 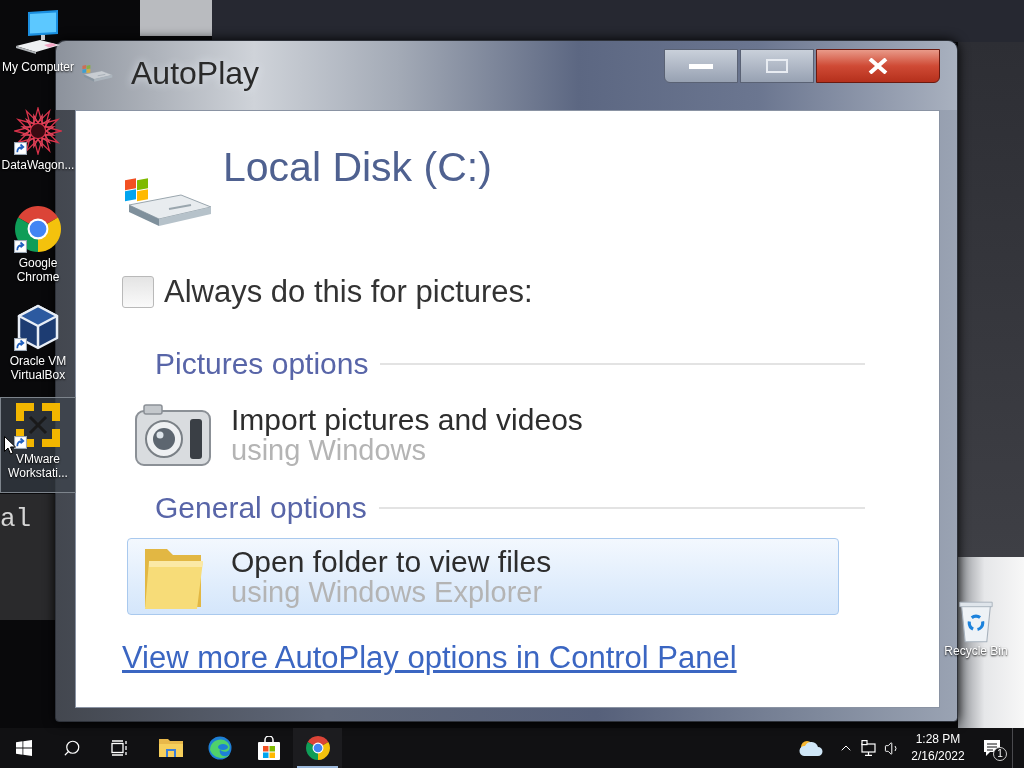 I want to click on notification-count-badge: 1, so click(x=1000, y=754).